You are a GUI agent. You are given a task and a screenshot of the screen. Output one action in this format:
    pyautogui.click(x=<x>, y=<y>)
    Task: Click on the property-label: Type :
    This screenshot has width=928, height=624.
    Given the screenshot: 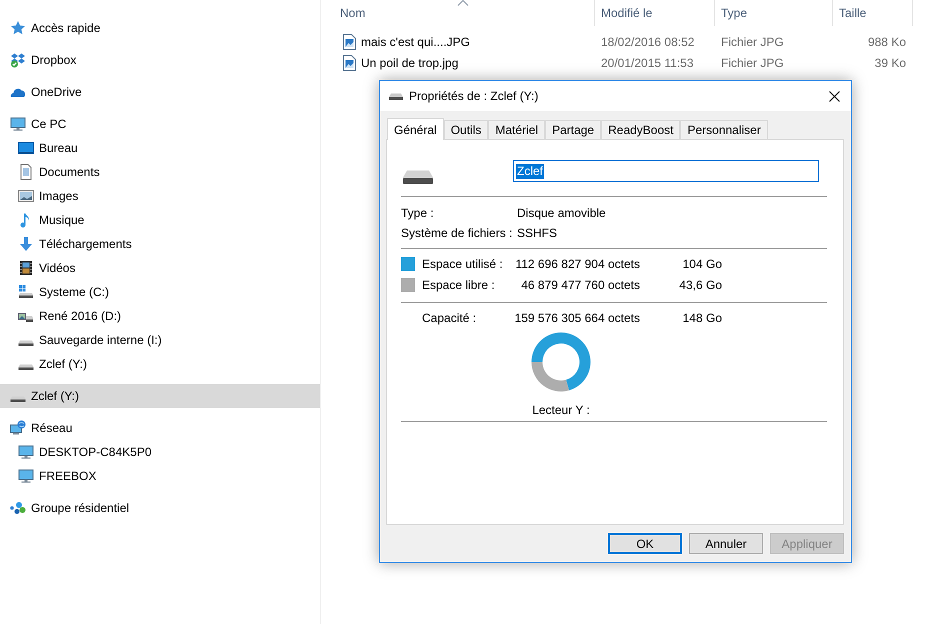 What is the action you would take?
    pyautogui.click(x=417, y=213)
    